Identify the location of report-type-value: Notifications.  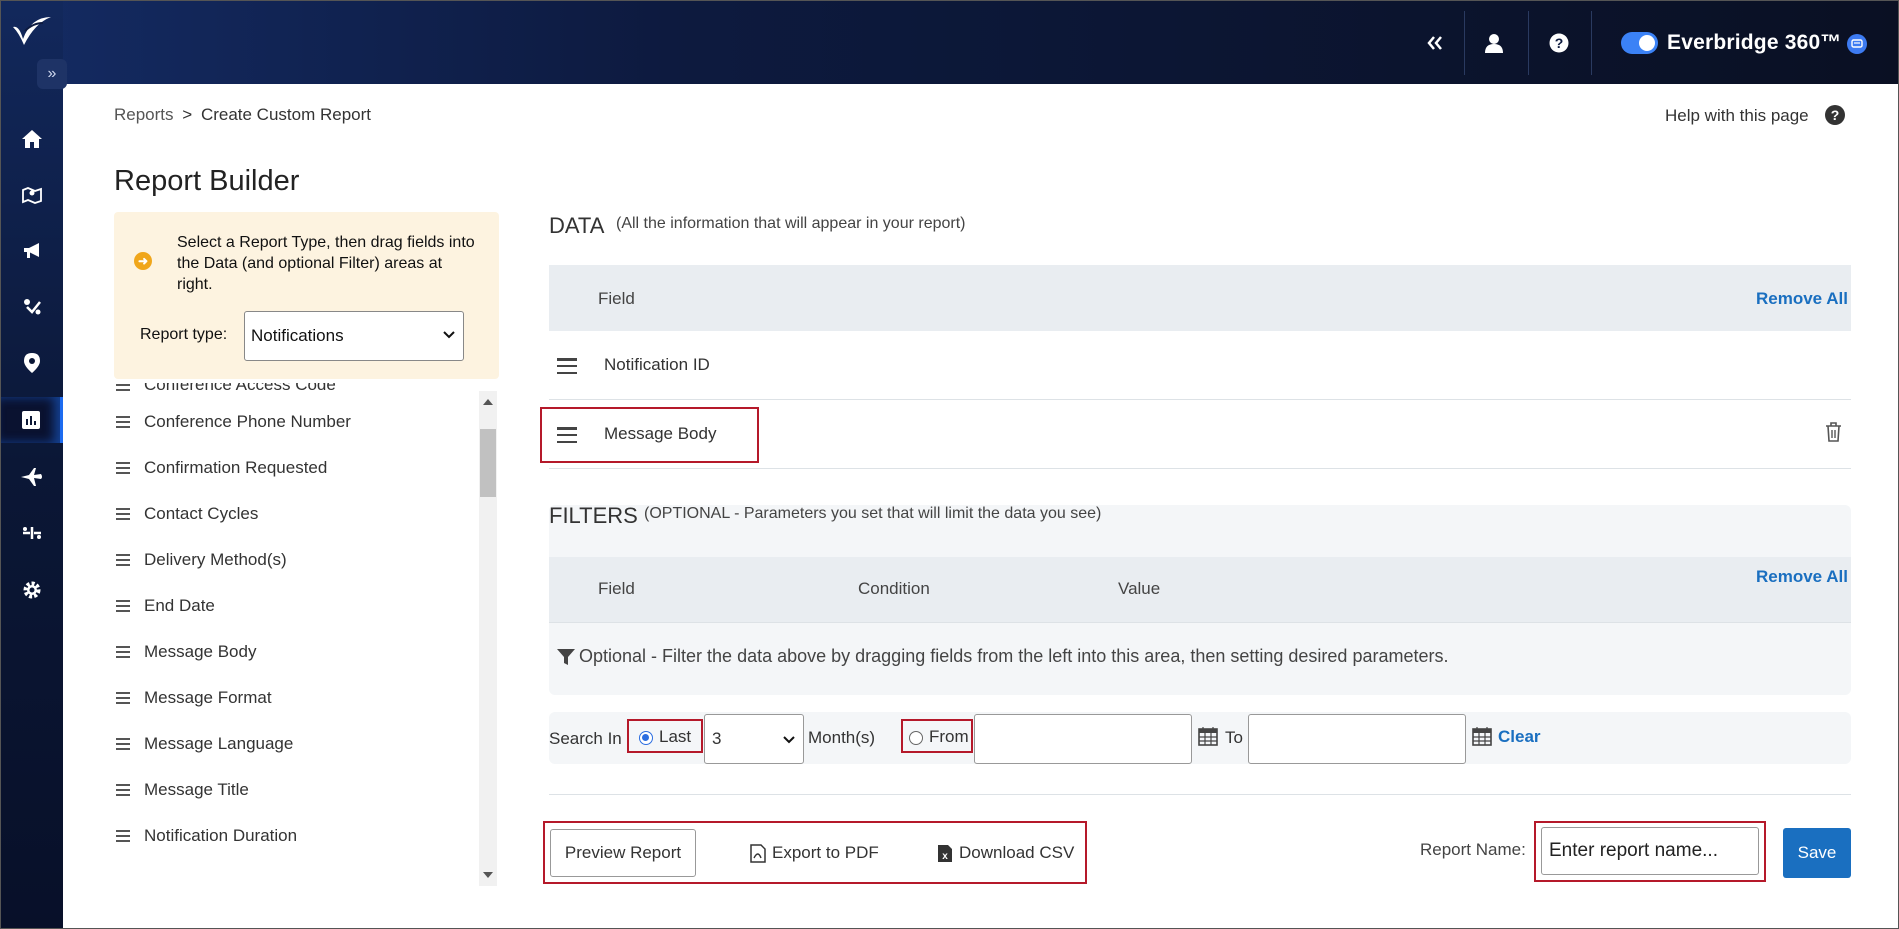
(297, 335).